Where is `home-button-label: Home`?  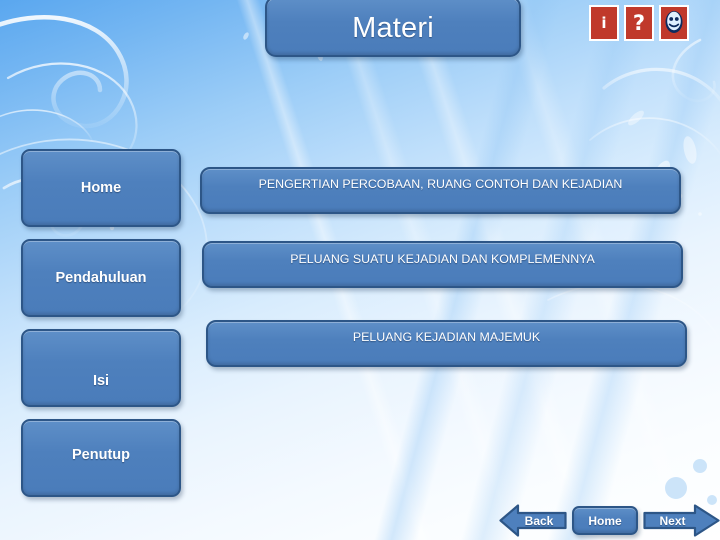
home-button-label: Home is located at coordinates (605, 520).